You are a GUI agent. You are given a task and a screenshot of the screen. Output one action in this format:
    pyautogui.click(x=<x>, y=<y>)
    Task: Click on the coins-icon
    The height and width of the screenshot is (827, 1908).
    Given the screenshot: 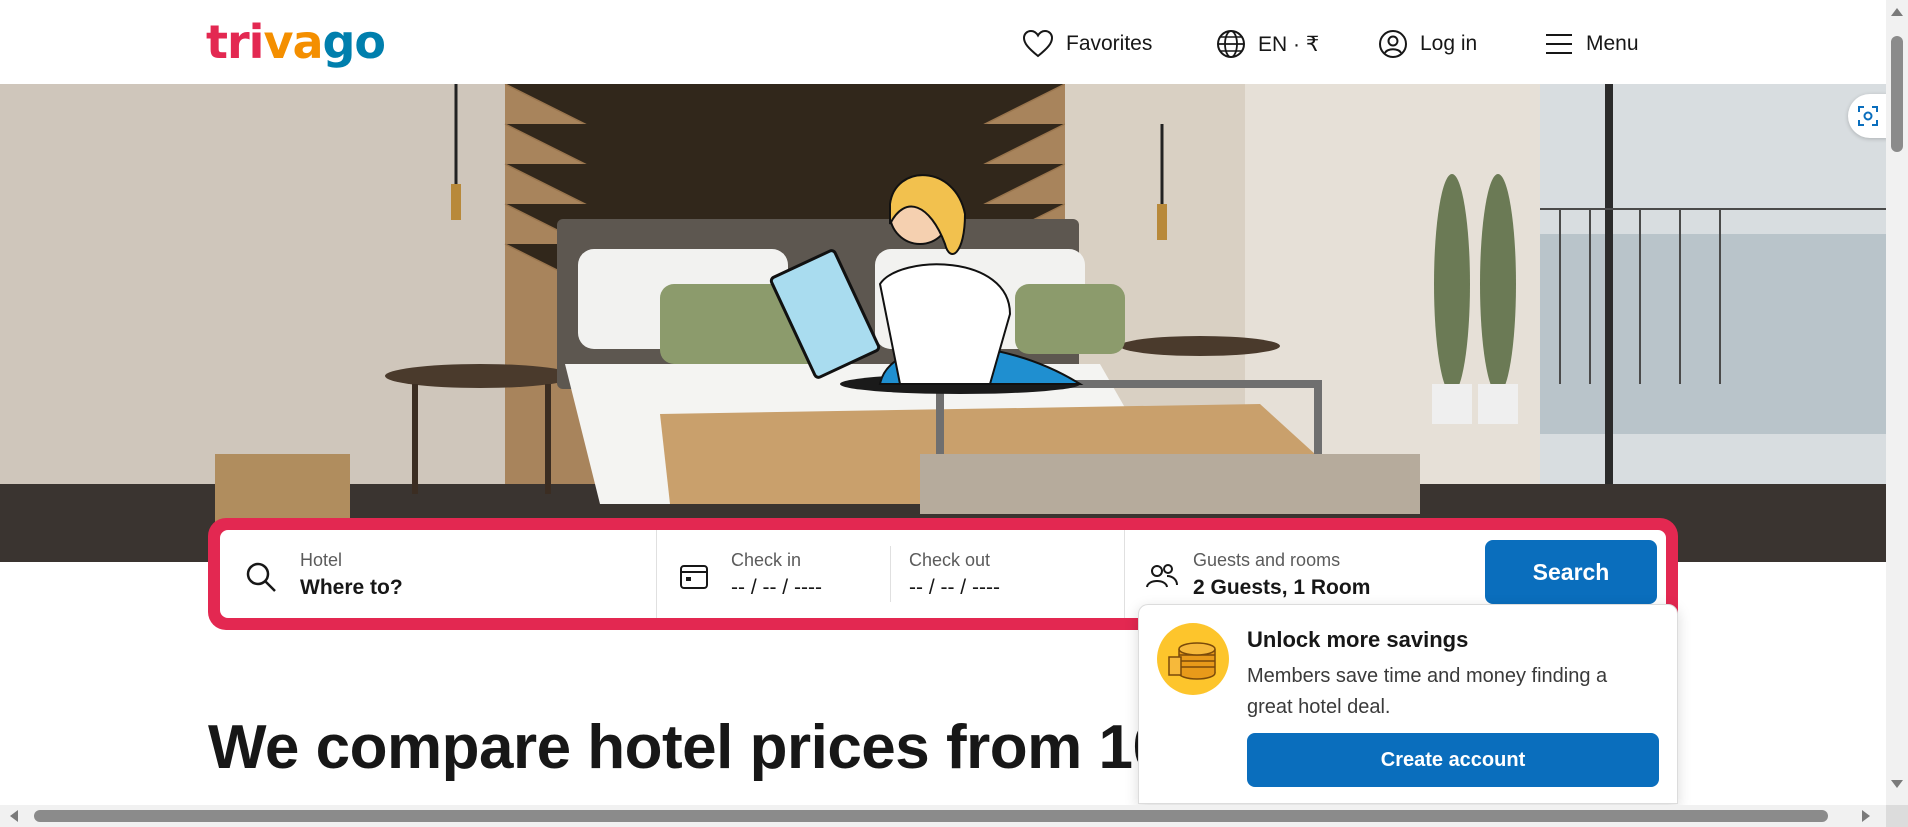 What is the action you would take?
    pyautogui.click(x=1193, y=659)
    